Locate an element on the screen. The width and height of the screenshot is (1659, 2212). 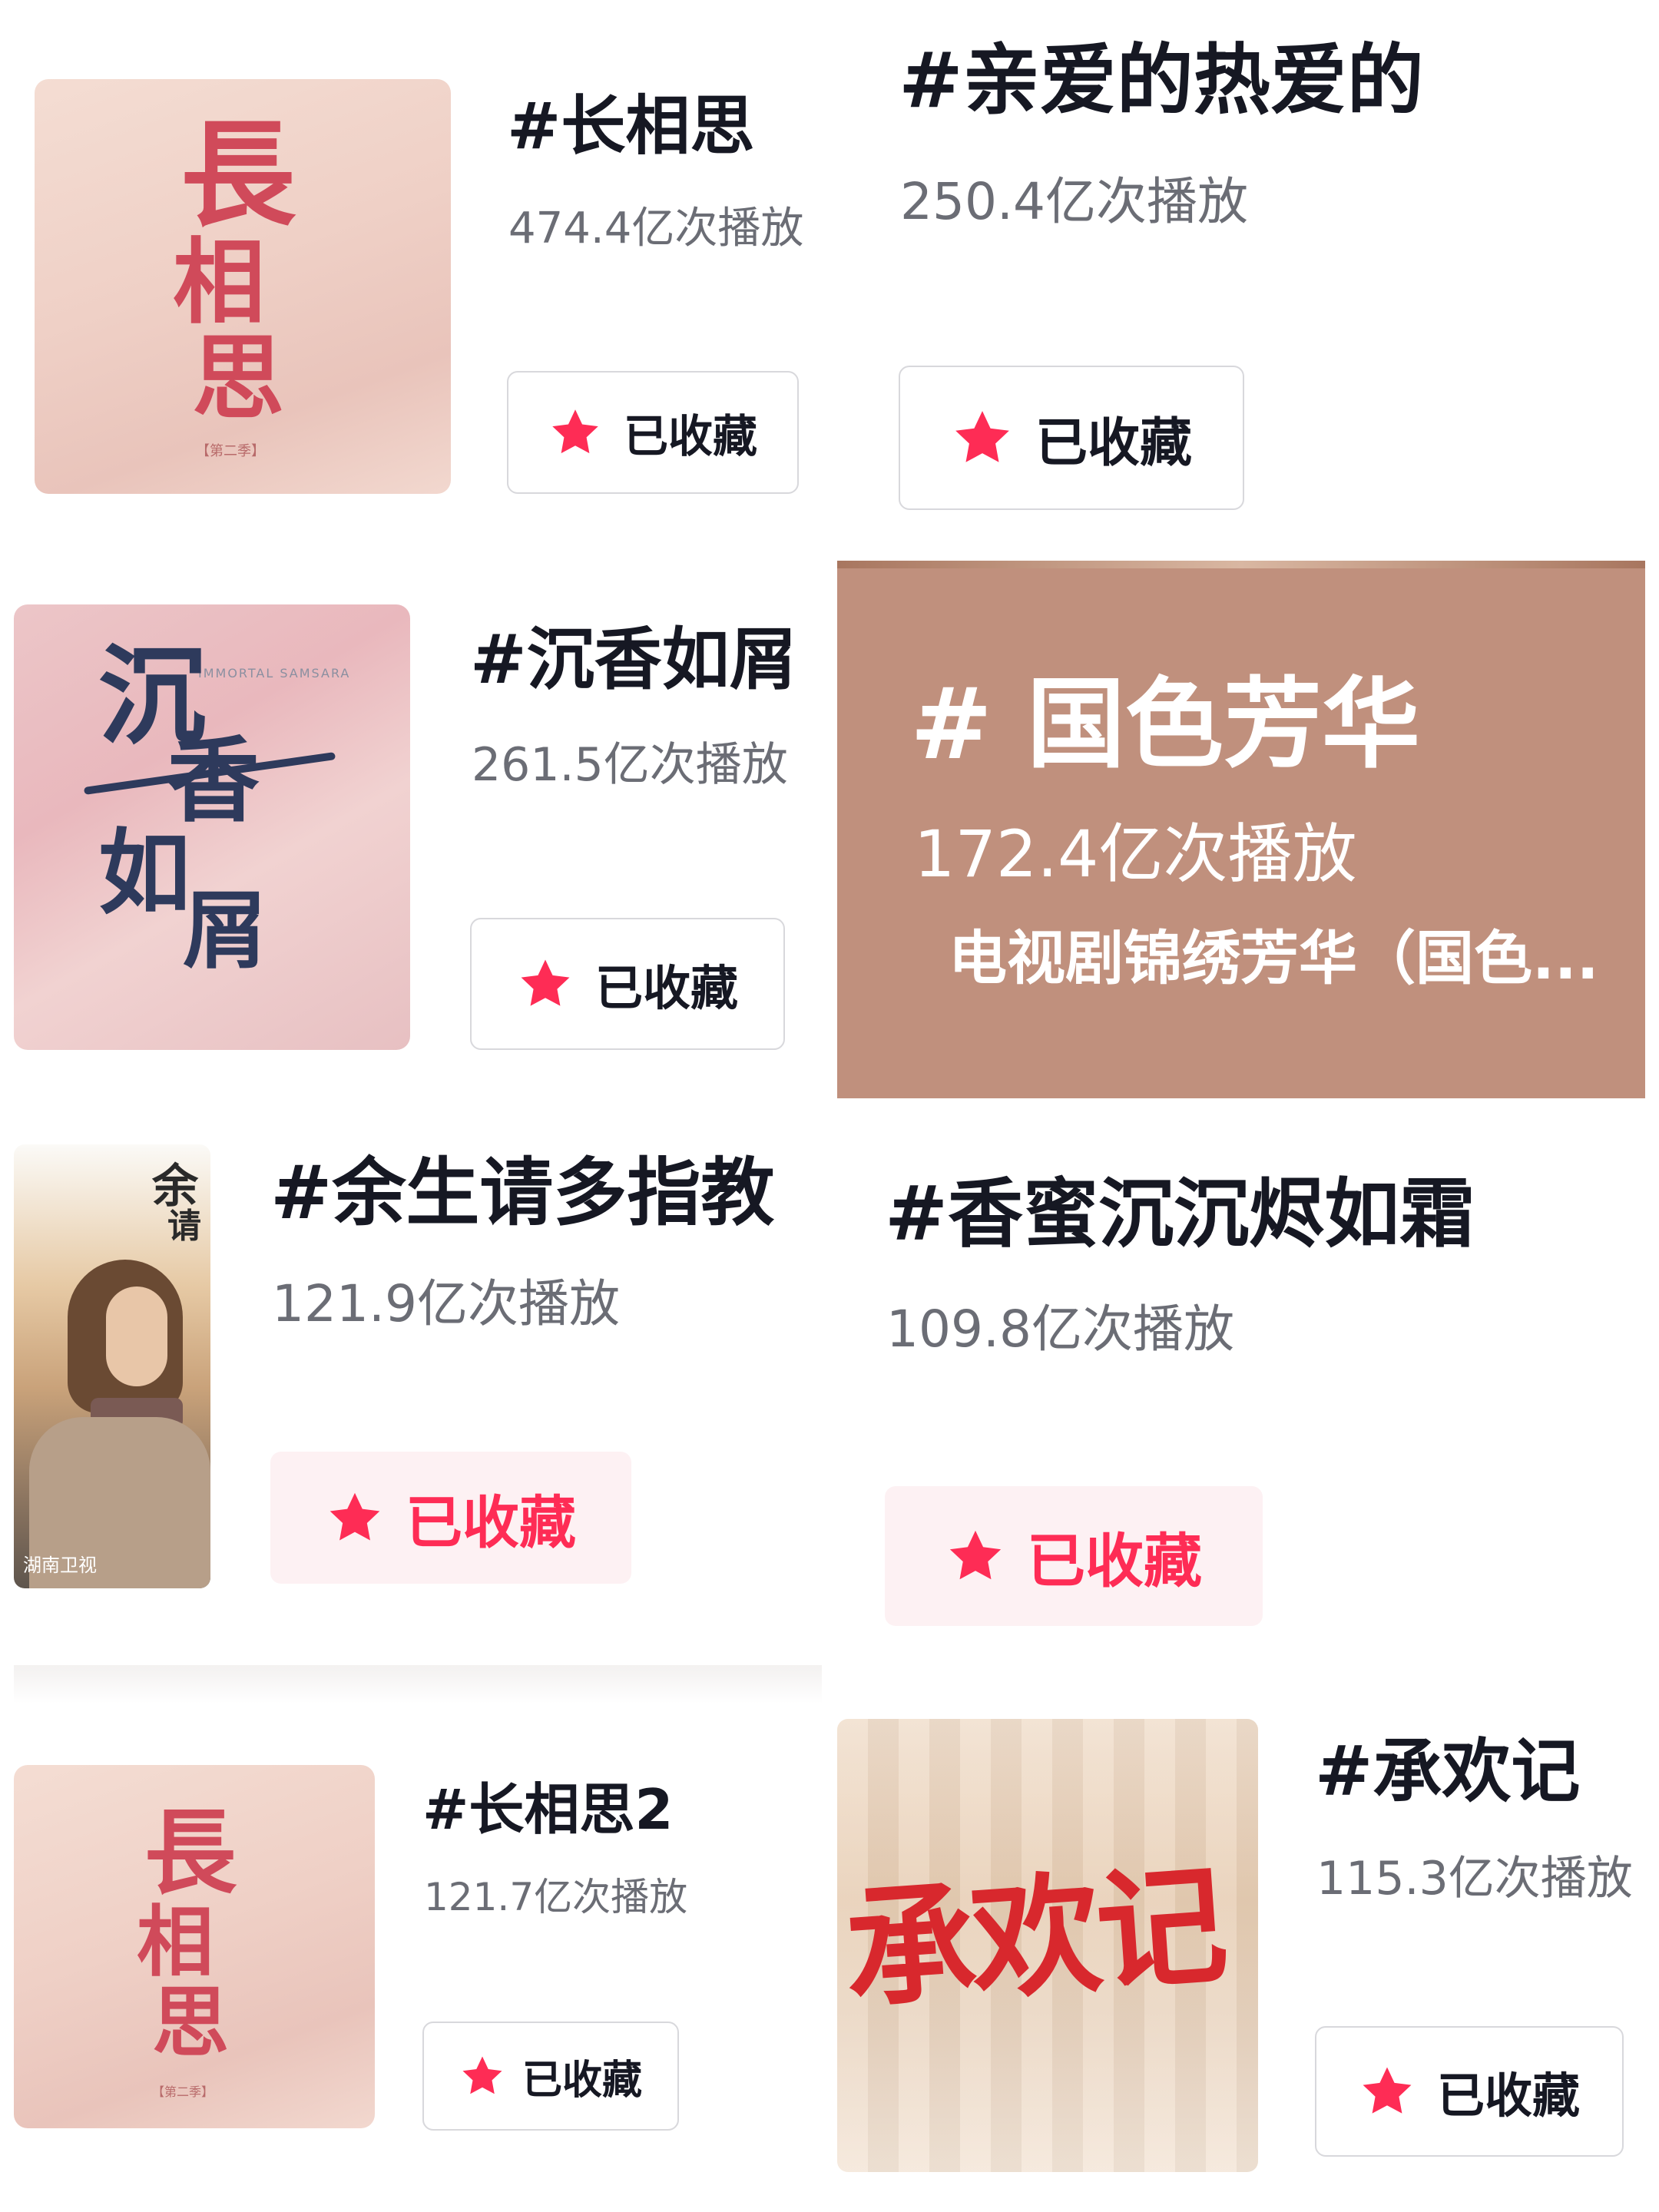
hashtag-title: #香蜜沉沉烬如霜 is located at coordinates (1180, 1214).